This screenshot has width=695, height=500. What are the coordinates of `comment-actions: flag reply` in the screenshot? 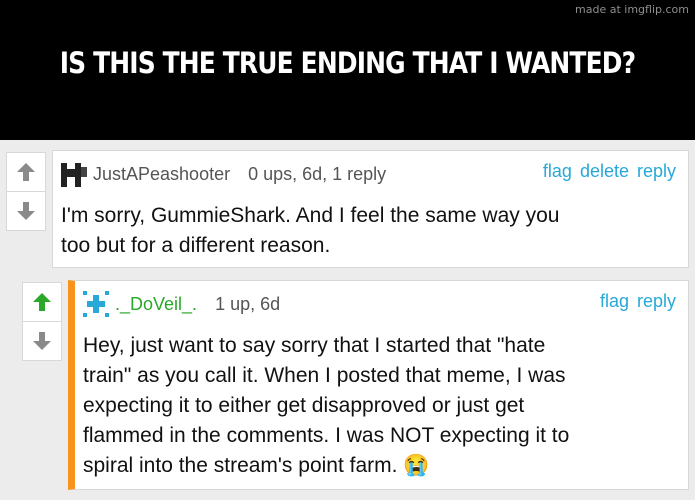 It's located at (634, 301).